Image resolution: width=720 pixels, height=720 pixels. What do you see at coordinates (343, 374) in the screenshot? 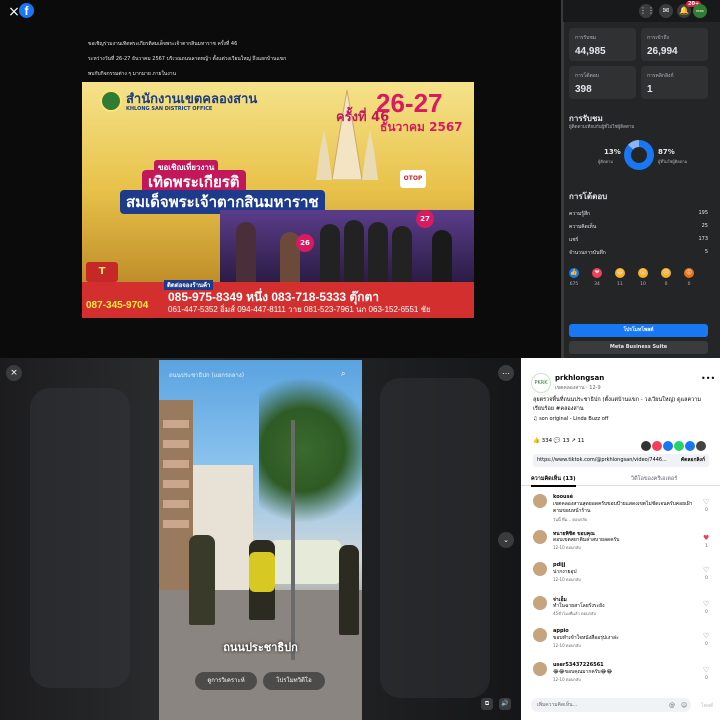
I see `search-icon: ⌕` at bounding box center [343, 374].